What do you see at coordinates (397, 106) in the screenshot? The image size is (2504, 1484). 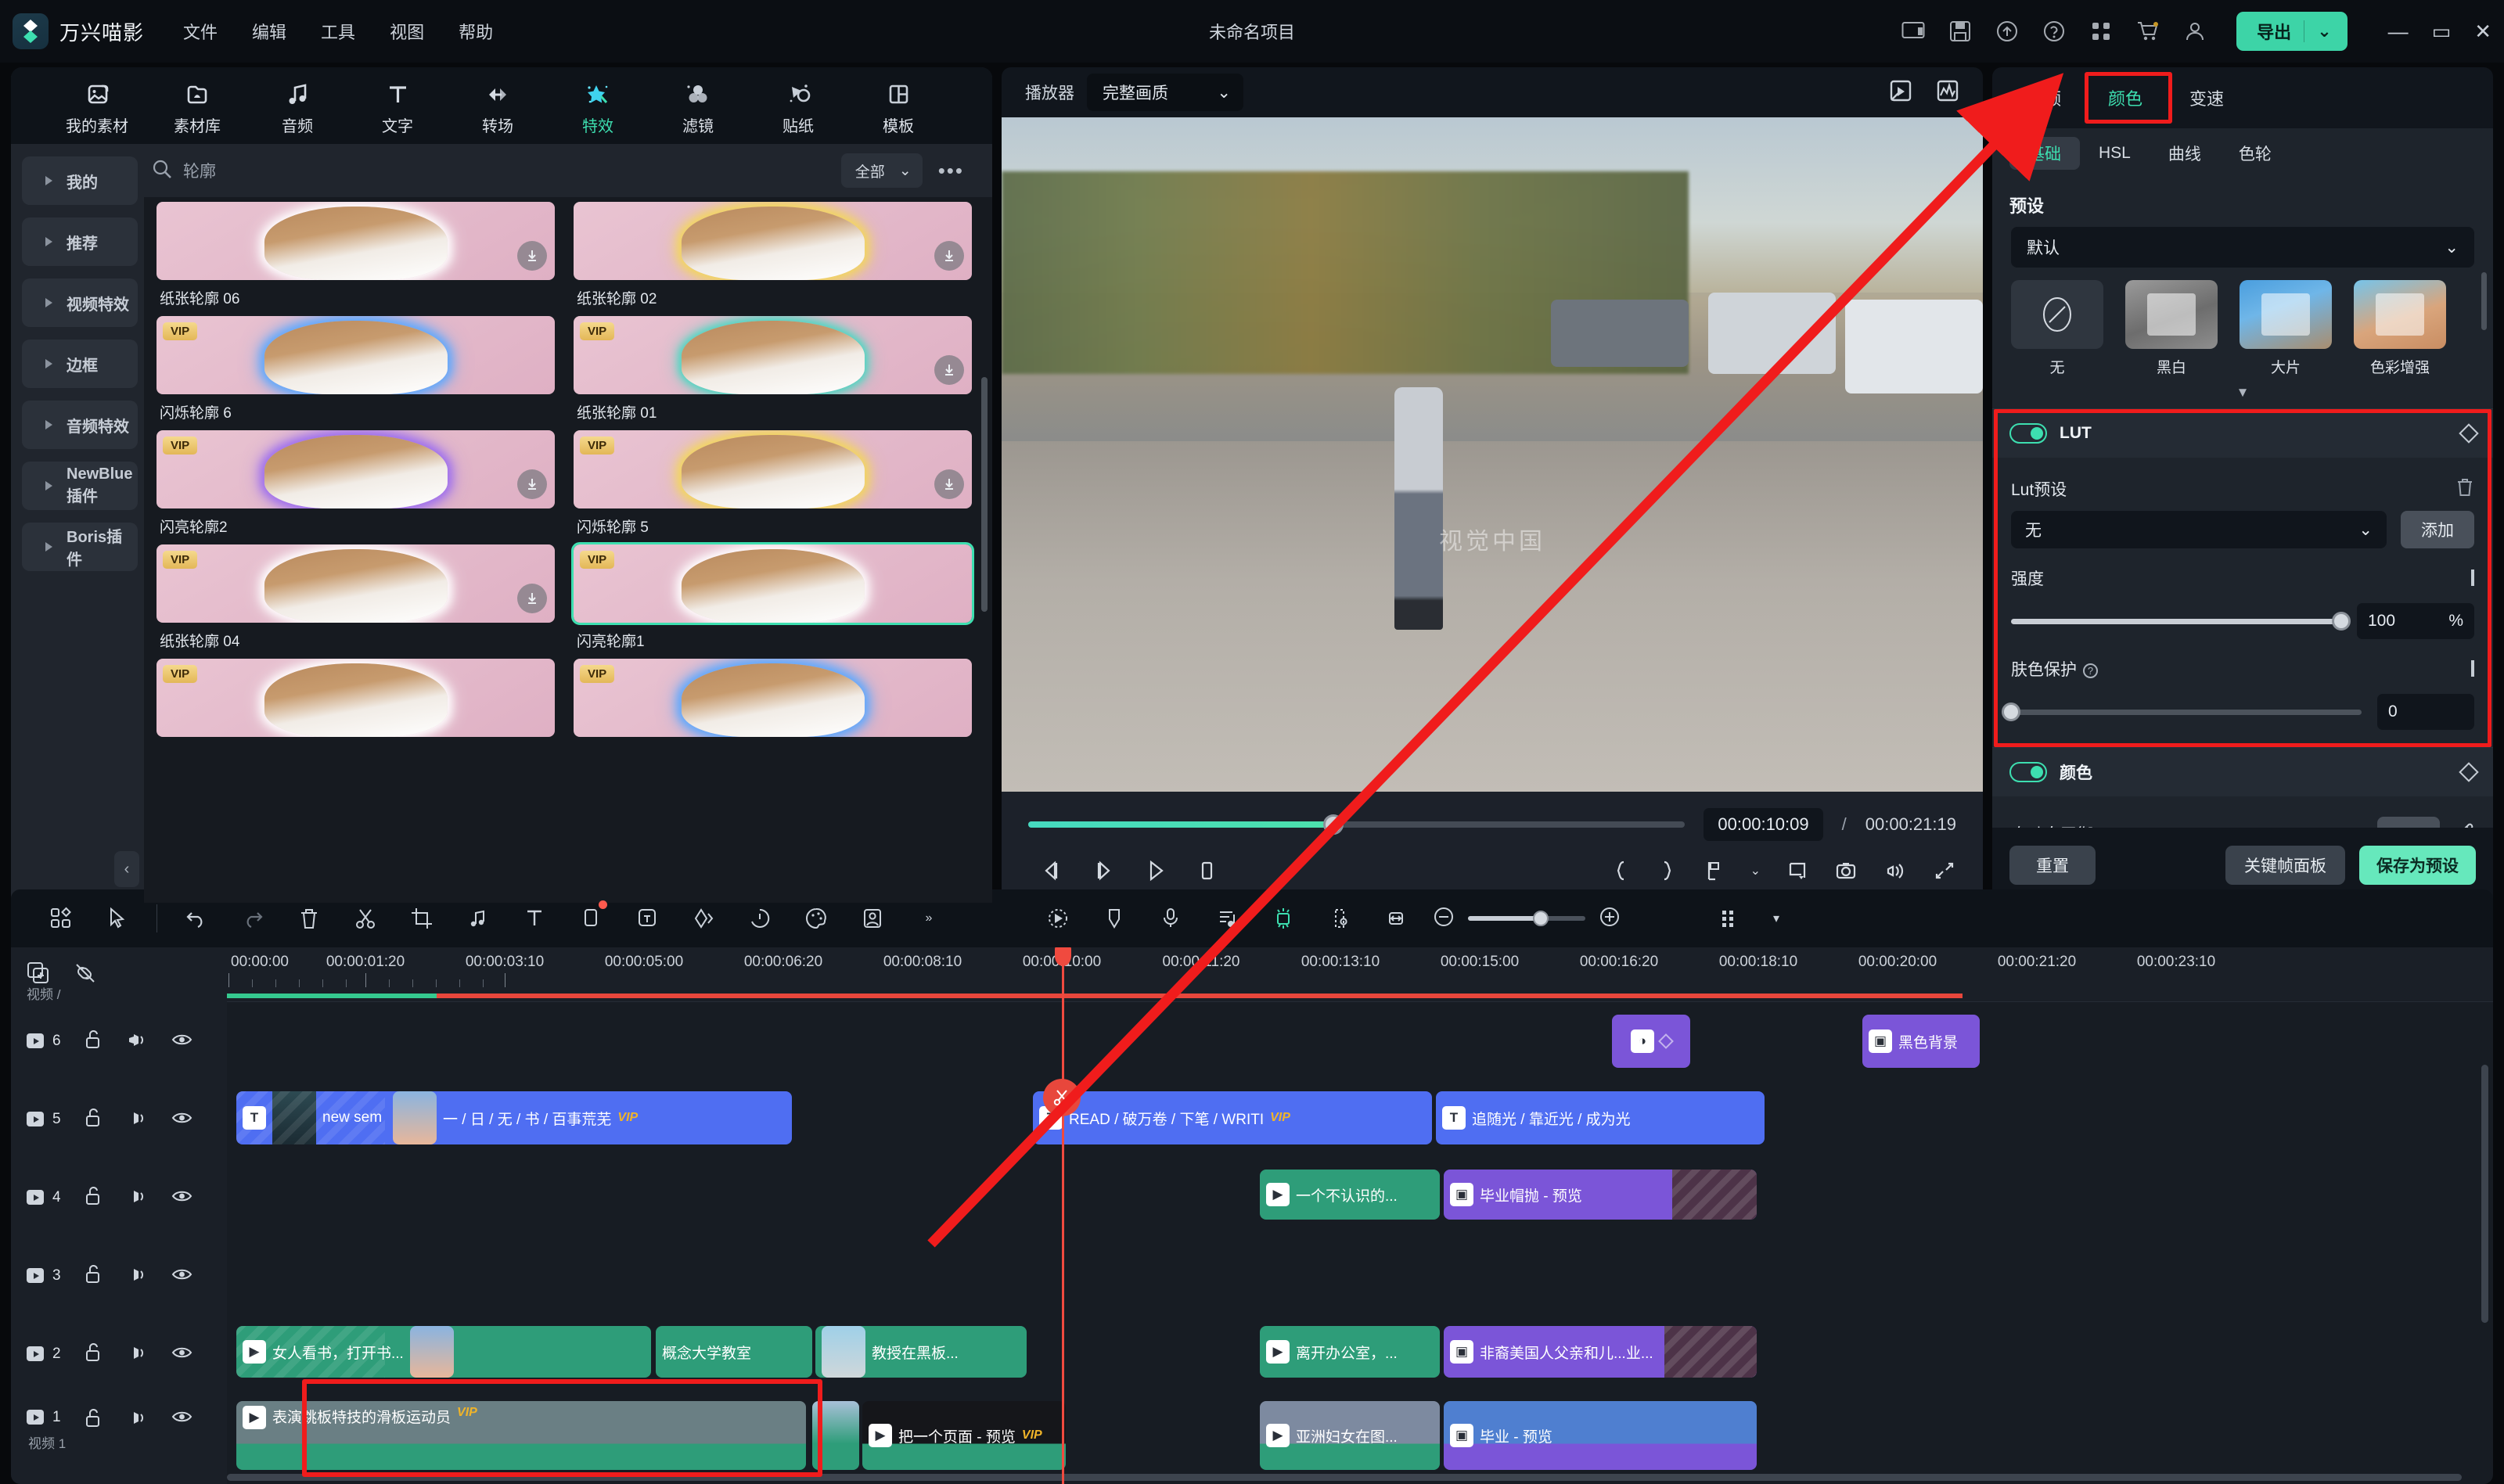 I see `tab-text: 文字` at bounding box center [397, 106].